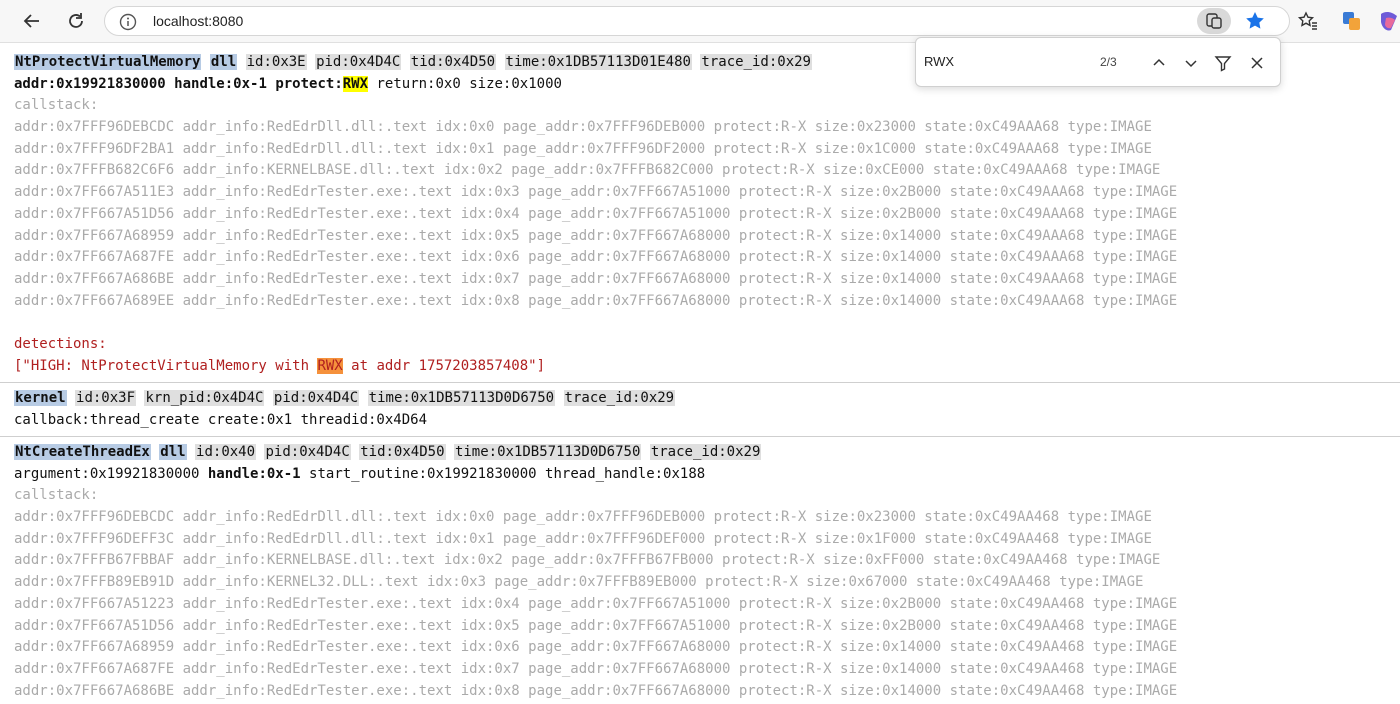 The height and width of the screenshot is (704, 1400). What do you see at coordinates (204, 398) in the screenshot?
I see `event-krn-pid: krn_pid:0x4D4C` at bounding box center [204, 398].